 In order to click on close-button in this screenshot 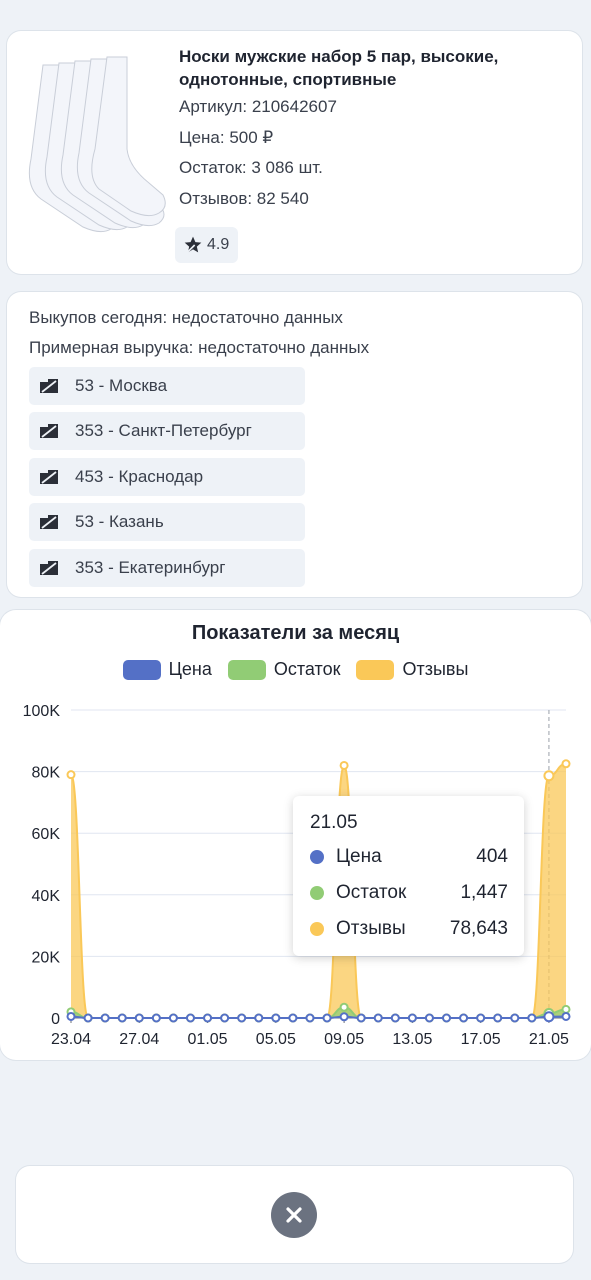, I will do `click(294, 1215)`.